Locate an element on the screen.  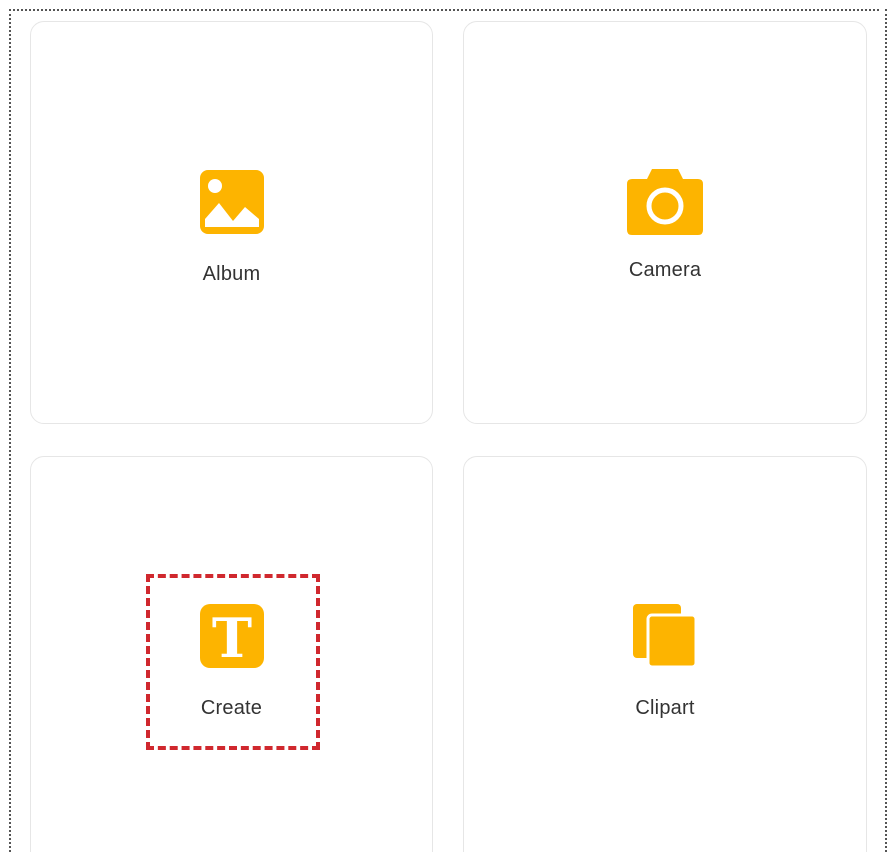
camera-label: Camera is located at coordinates (665, 270).